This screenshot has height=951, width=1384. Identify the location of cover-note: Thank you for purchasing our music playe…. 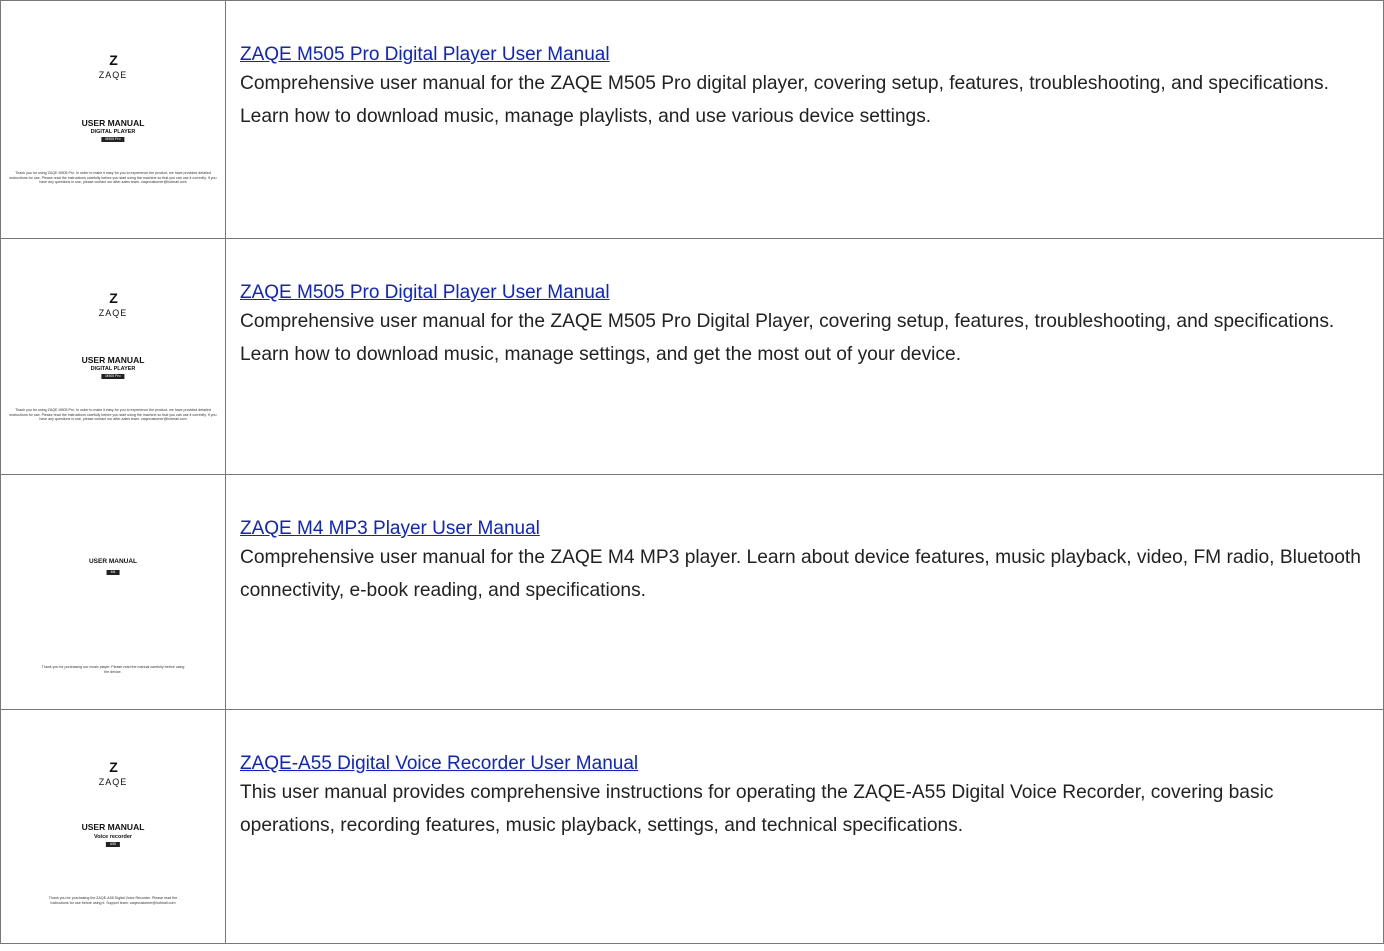
(113, 669).